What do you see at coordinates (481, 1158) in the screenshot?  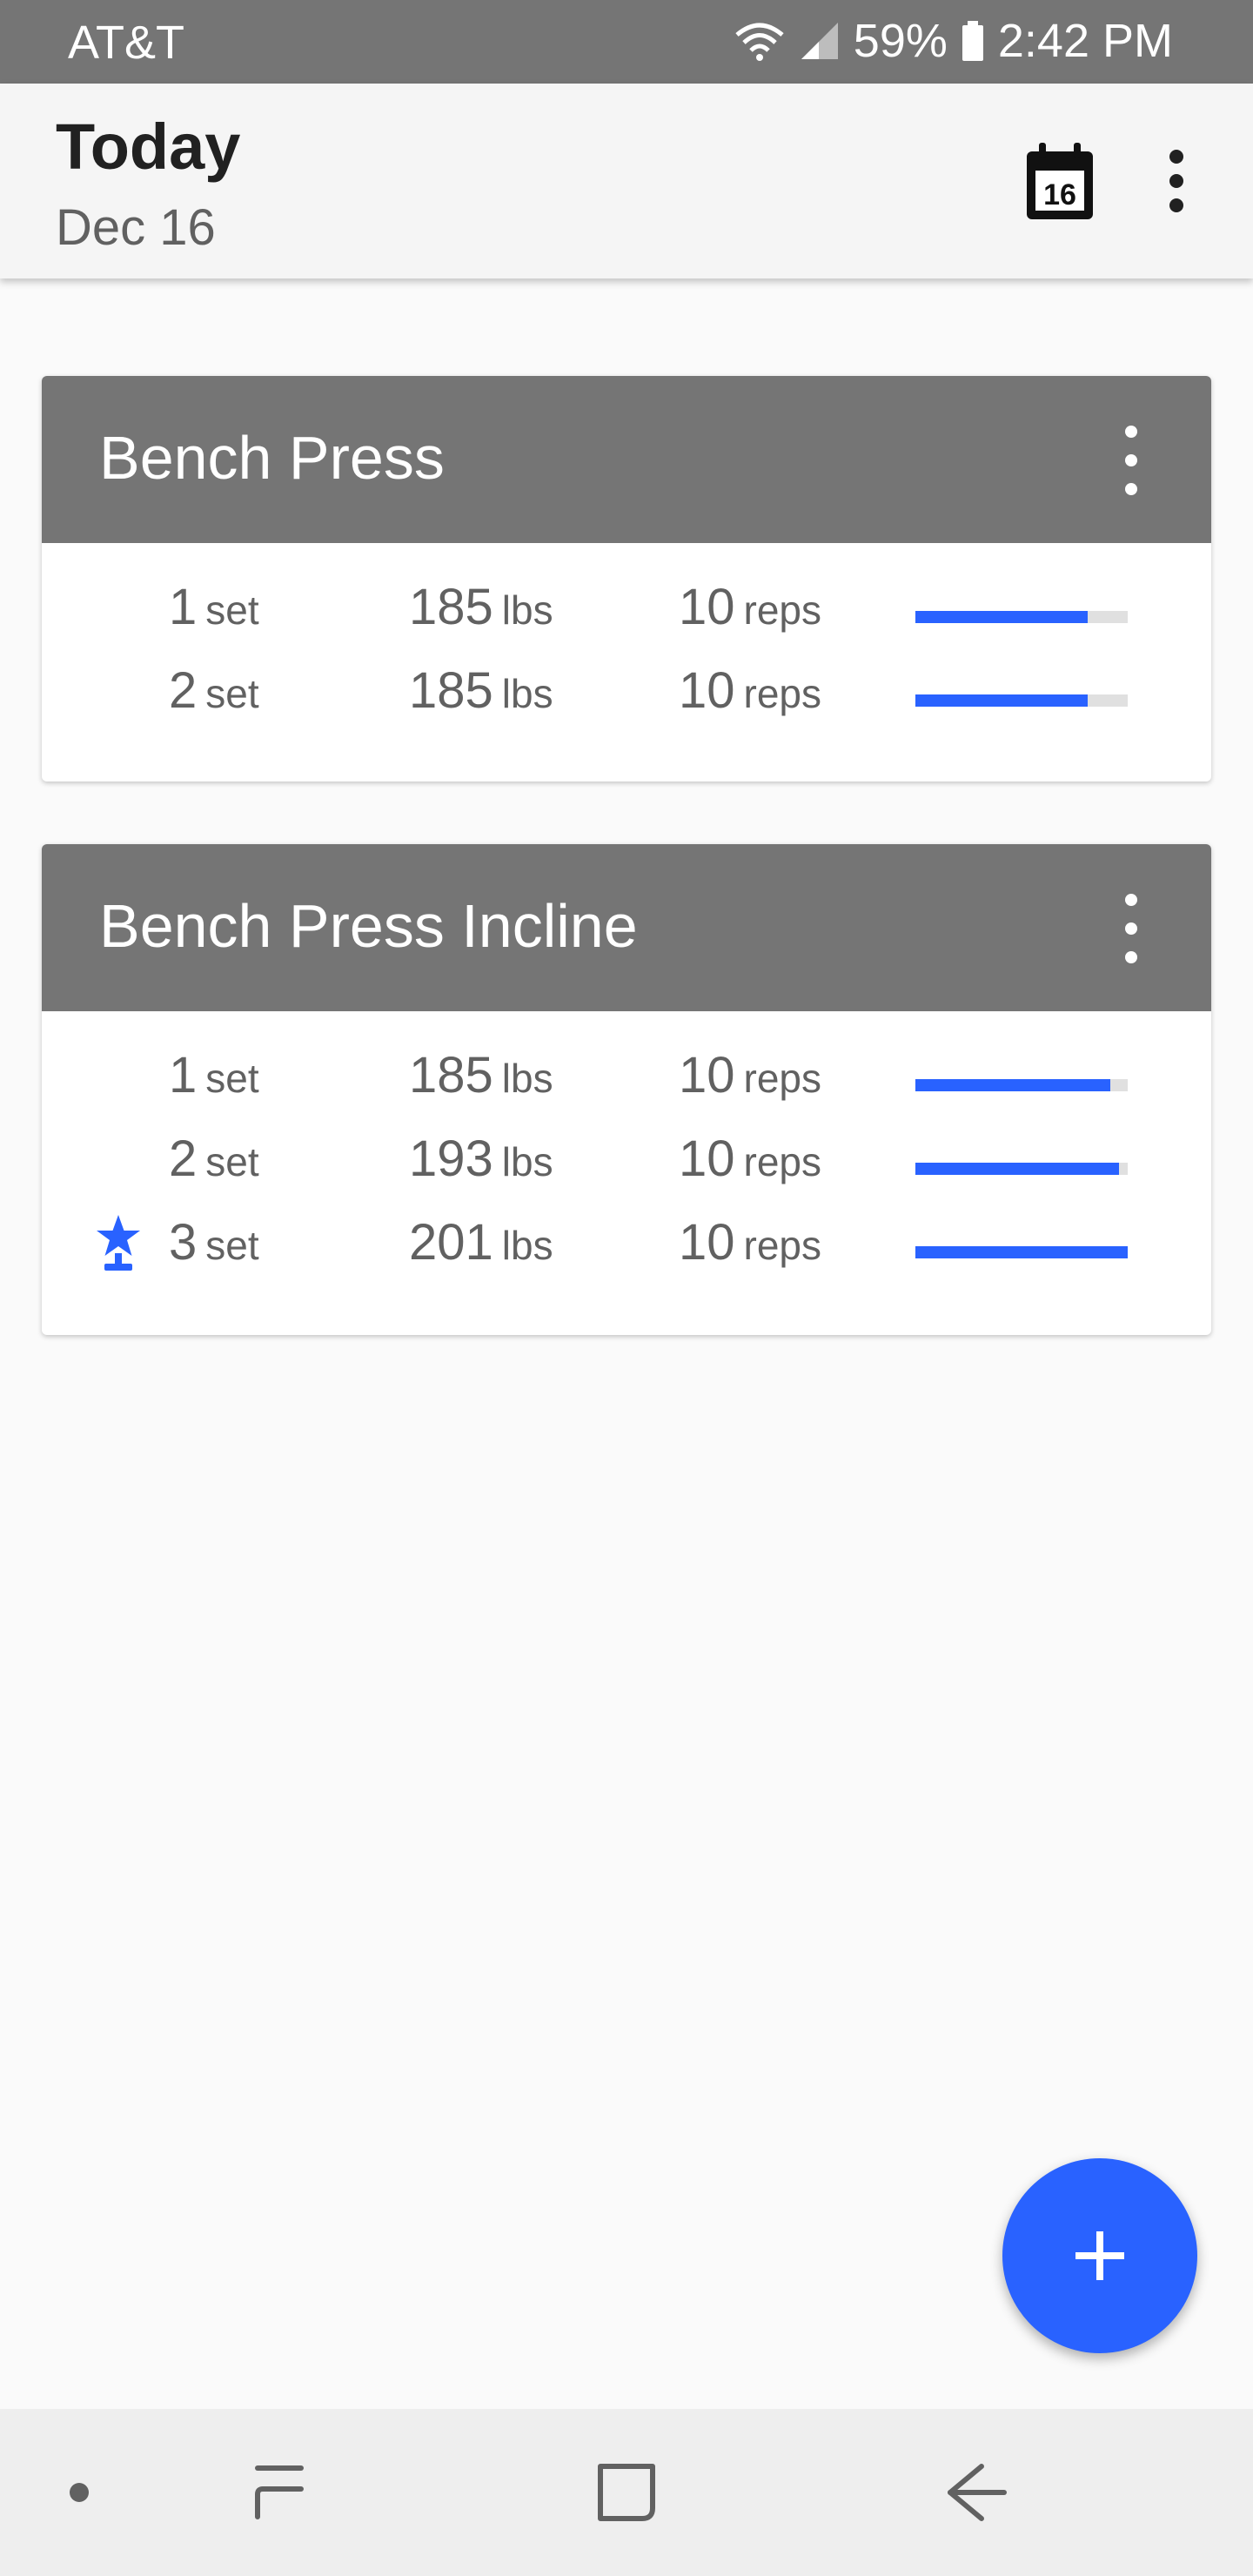 I see `set-weight: 193 lbs` at bounding box center [481, 1158].